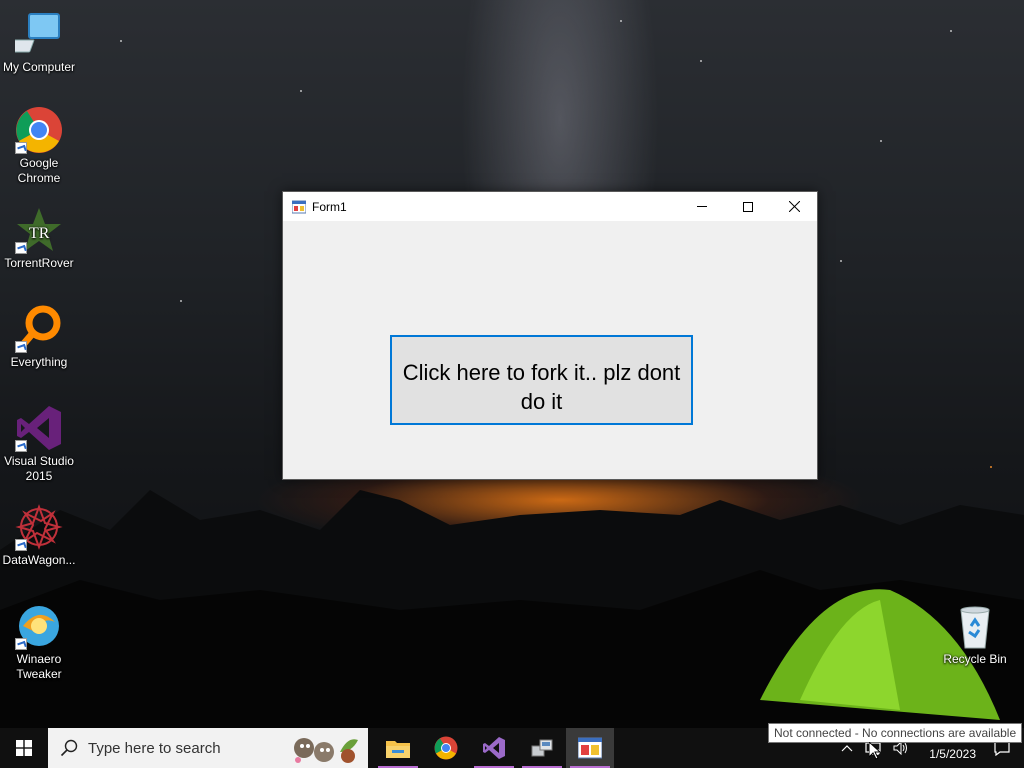  I want to click on desktop-icon-label: Recycle Bin, so click(975, 659).